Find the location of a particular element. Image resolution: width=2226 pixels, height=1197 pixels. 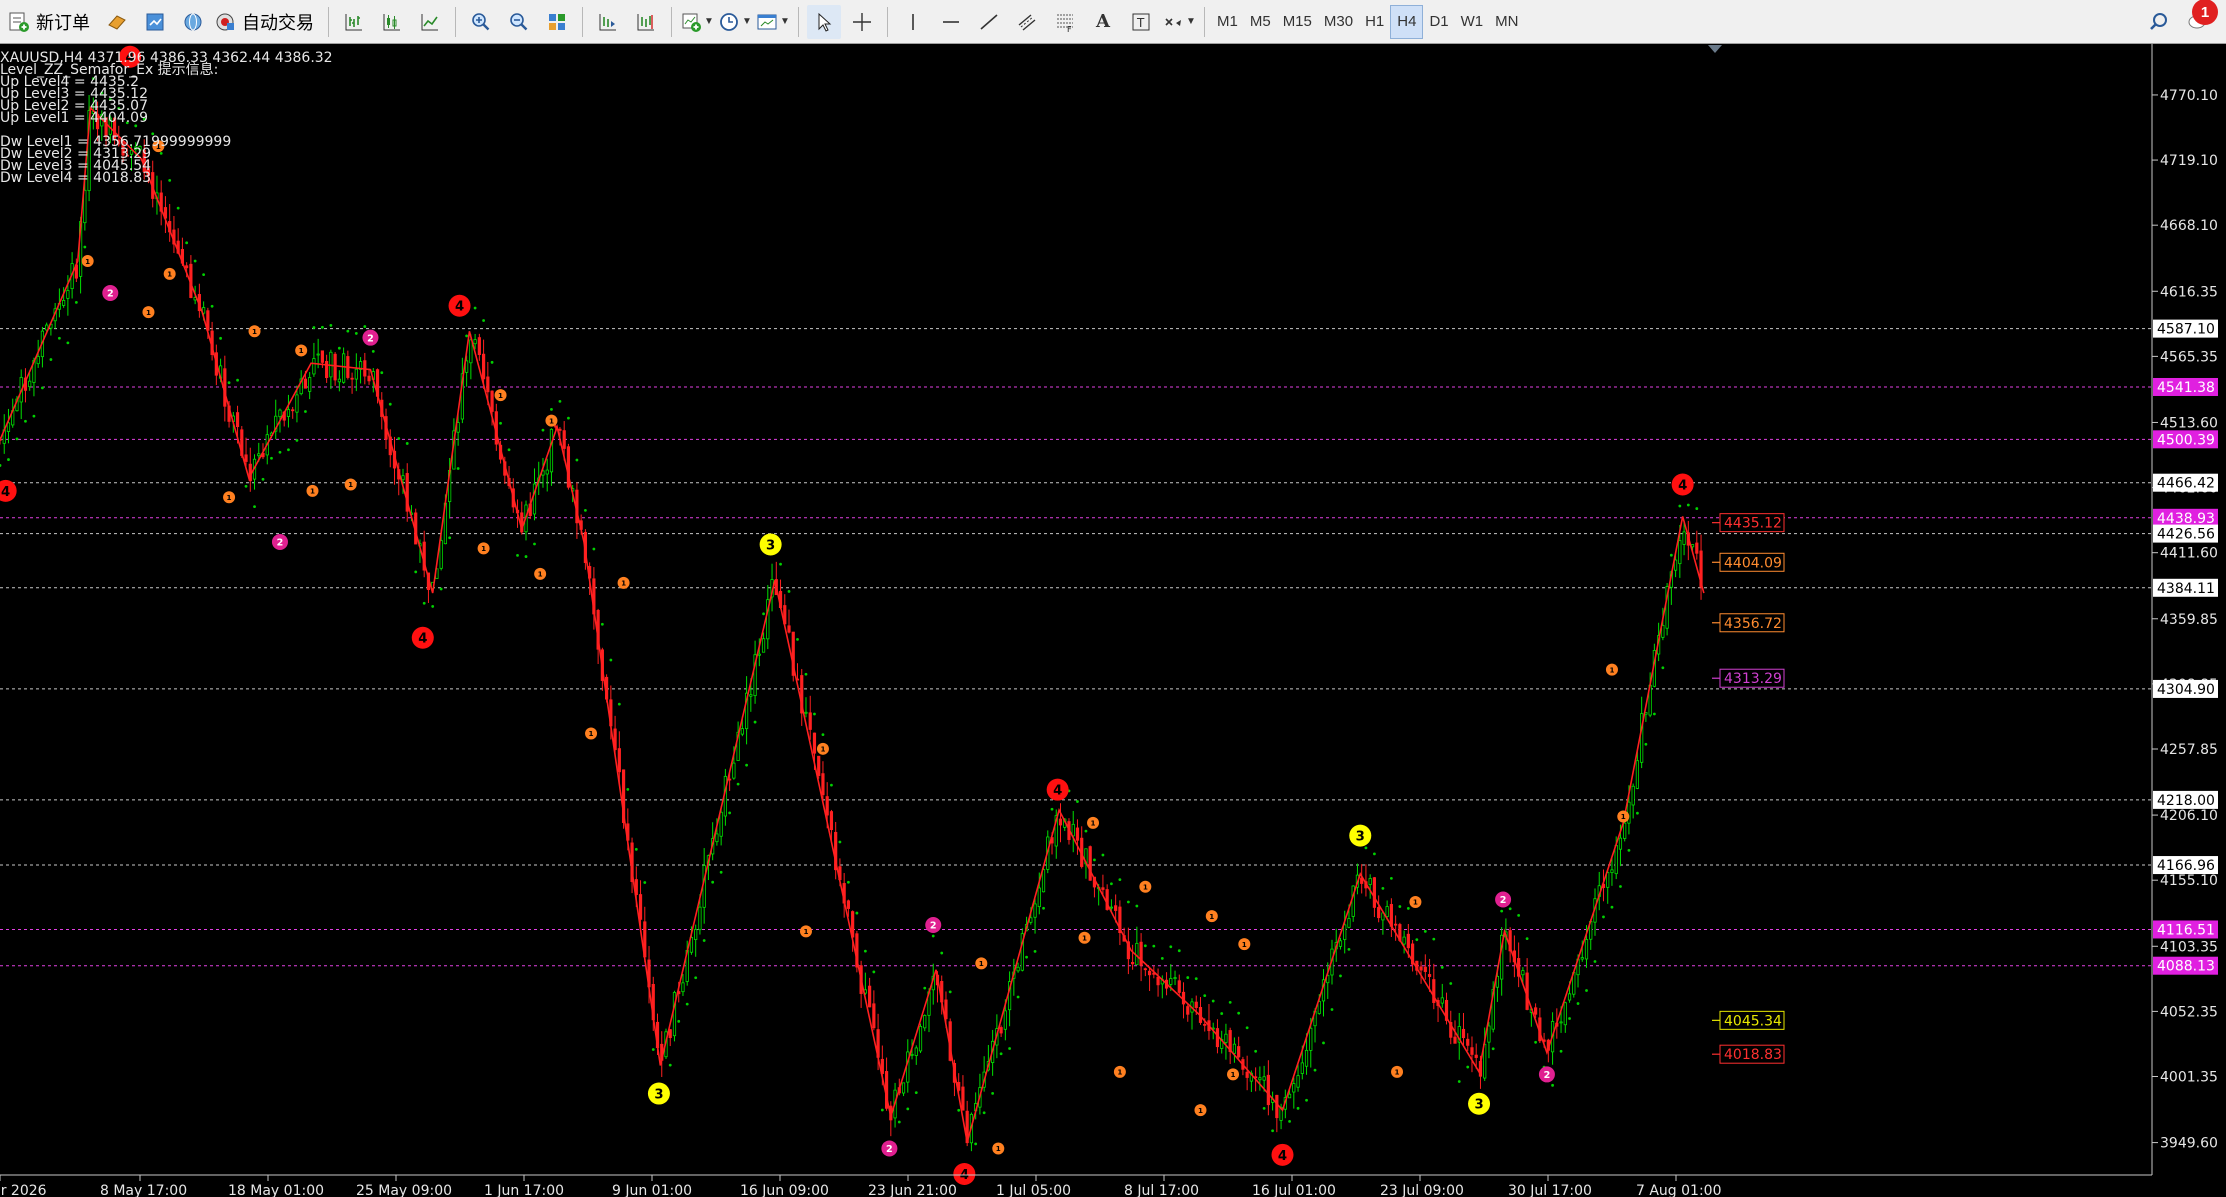

candlestick-chart-button is located at coordinates (392, 22).